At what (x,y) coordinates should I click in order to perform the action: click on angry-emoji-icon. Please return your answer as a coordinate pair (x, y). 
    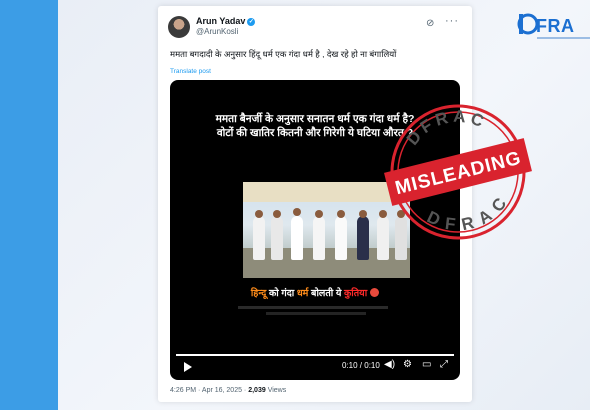
    Looking at the image, I should click on (375, 292).